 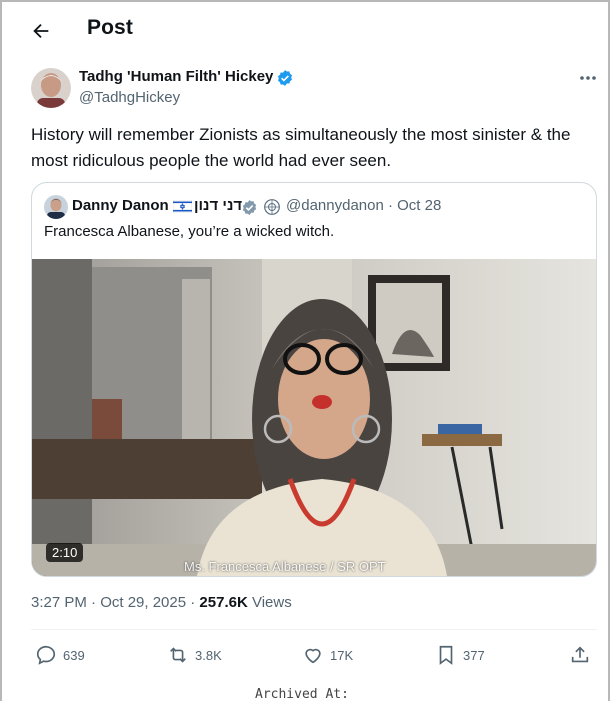 I want to click on page-title: Post, so click(x=110, y=27).